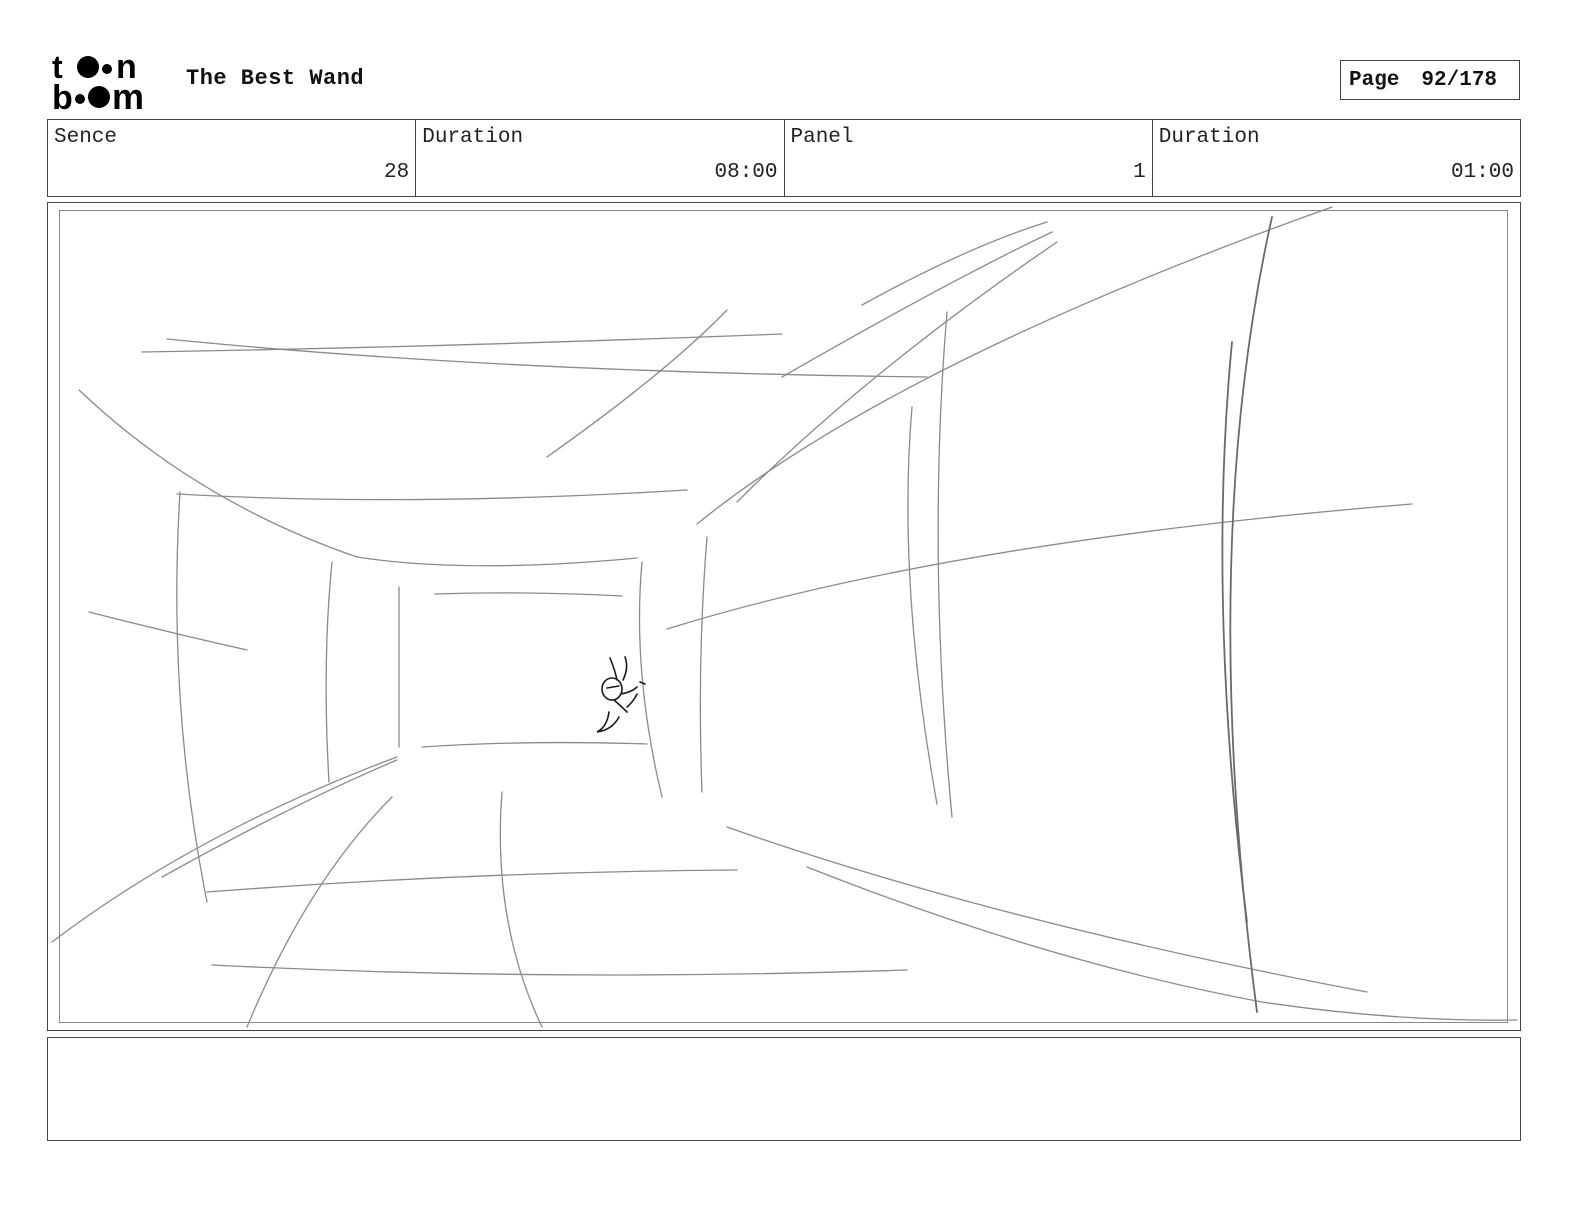  What do you see at coordinates (746, 172) in the screenshot?
I see `scene-duration-value: 08:00` at bounding box center [746, 172].